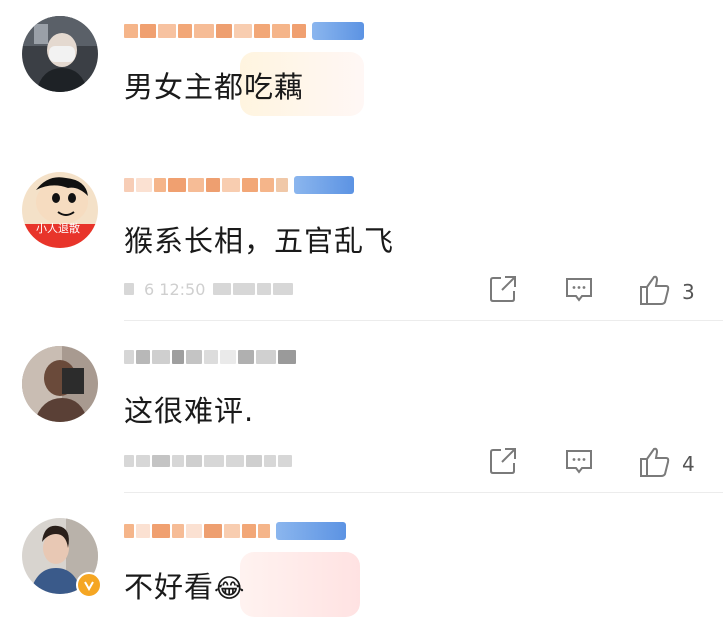 The width and height of the screenshot is (723, 617). I want to click on comment-actions: 3, so click(361, 294).